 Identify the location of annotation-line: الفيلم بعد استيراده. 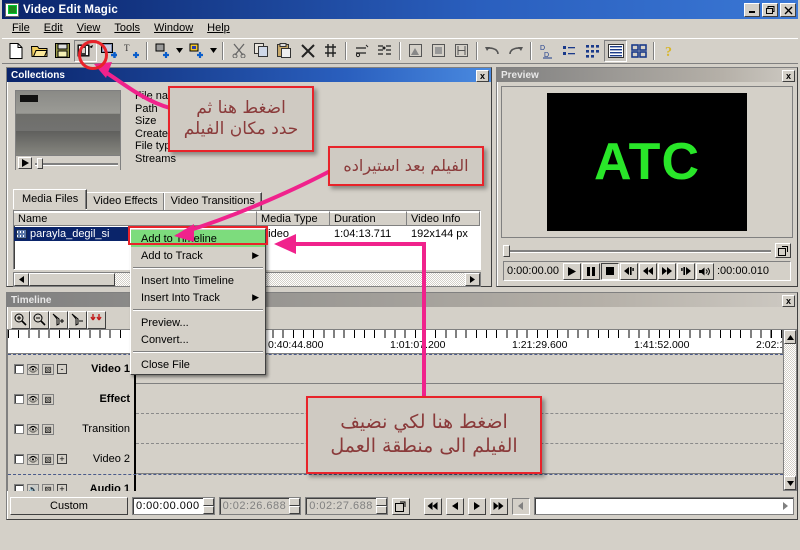
(406, 165).